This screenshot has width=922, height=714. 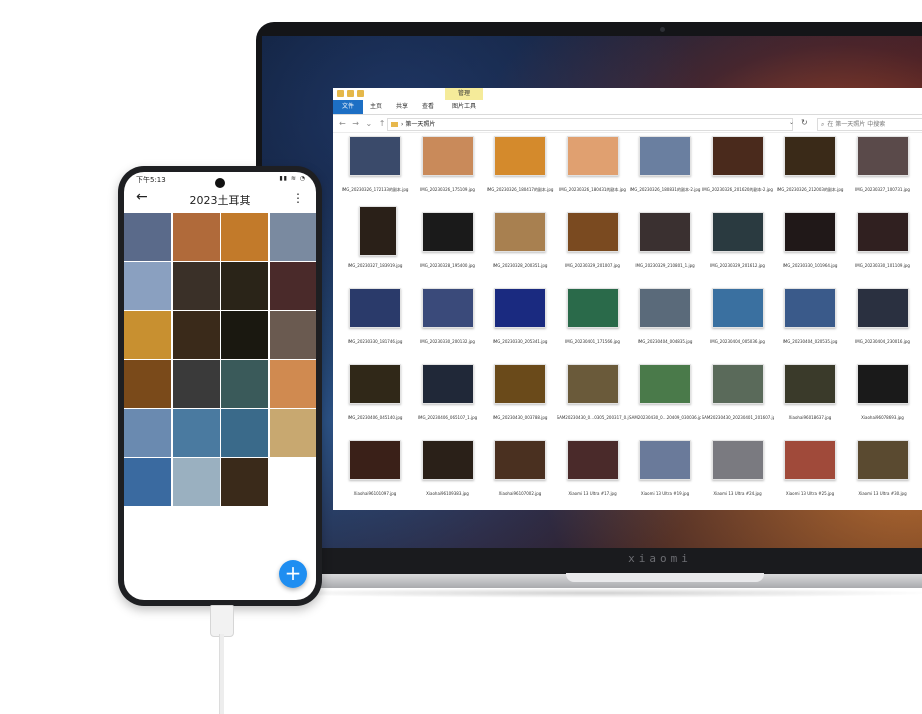 What do you see at coordinates (520, 341) in the screenshot?
I see `file-name: IMG_20230330_205341.jpg` at bounding box center [520, 341].